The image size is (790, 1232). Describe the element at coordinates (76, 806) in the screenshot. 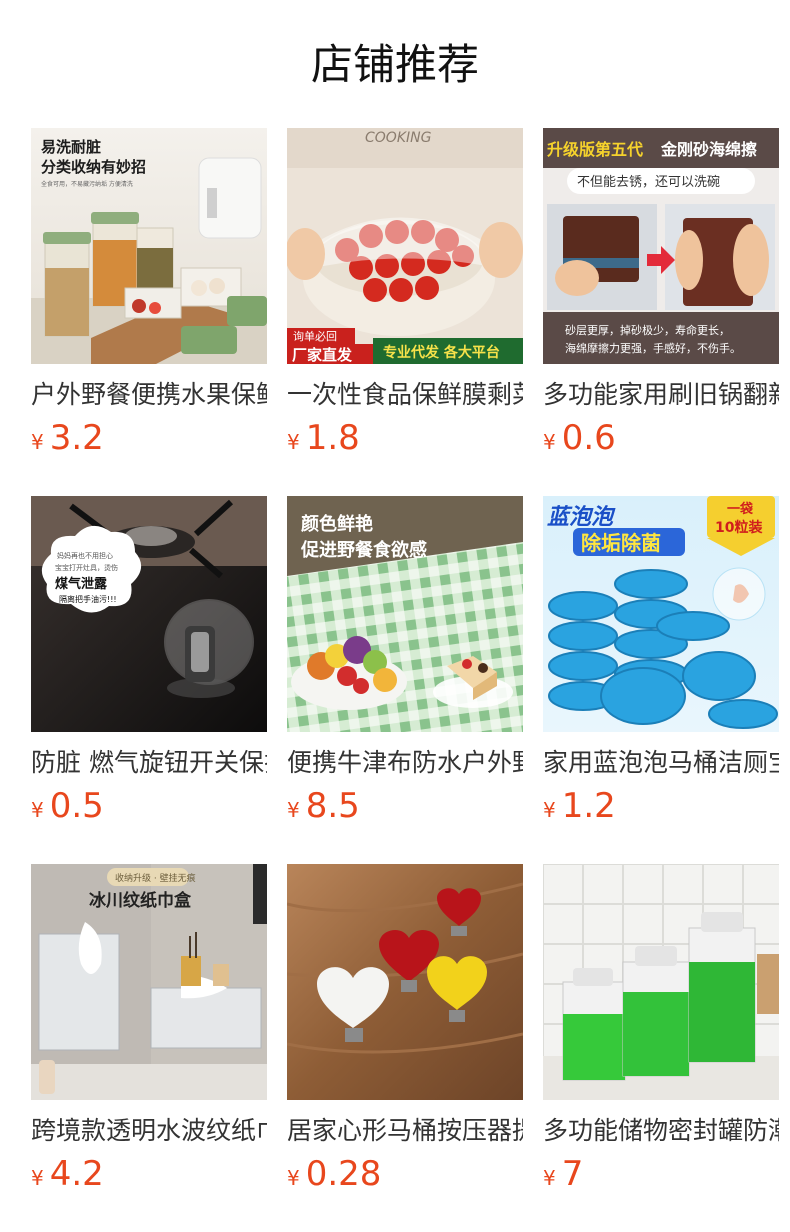

I see `price-value: 0.5` at that location.